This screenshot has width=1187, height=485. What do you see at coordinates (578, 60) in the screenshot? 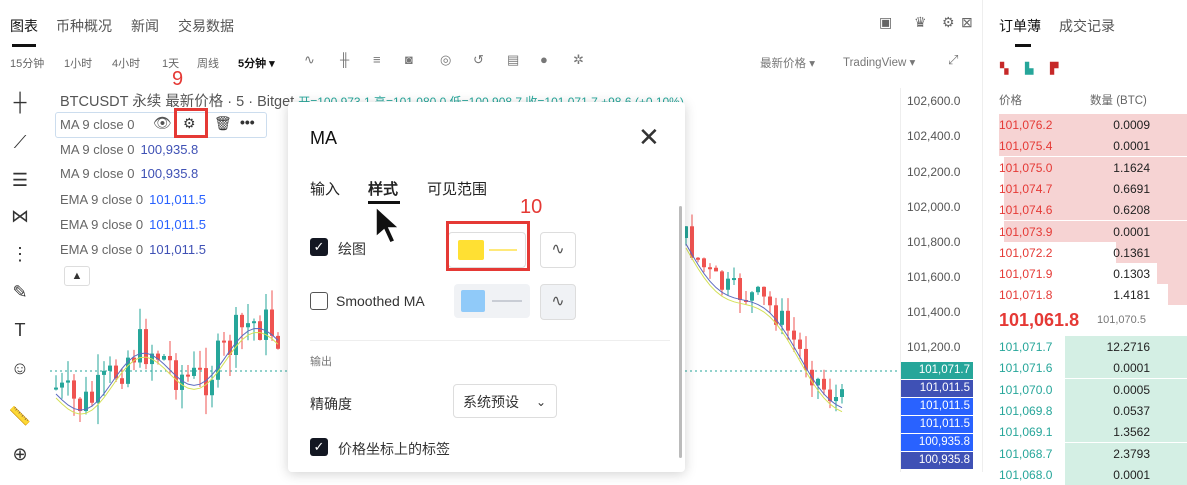
I see `chart-settings-icon: ✲` at bounding box center [578, 60].